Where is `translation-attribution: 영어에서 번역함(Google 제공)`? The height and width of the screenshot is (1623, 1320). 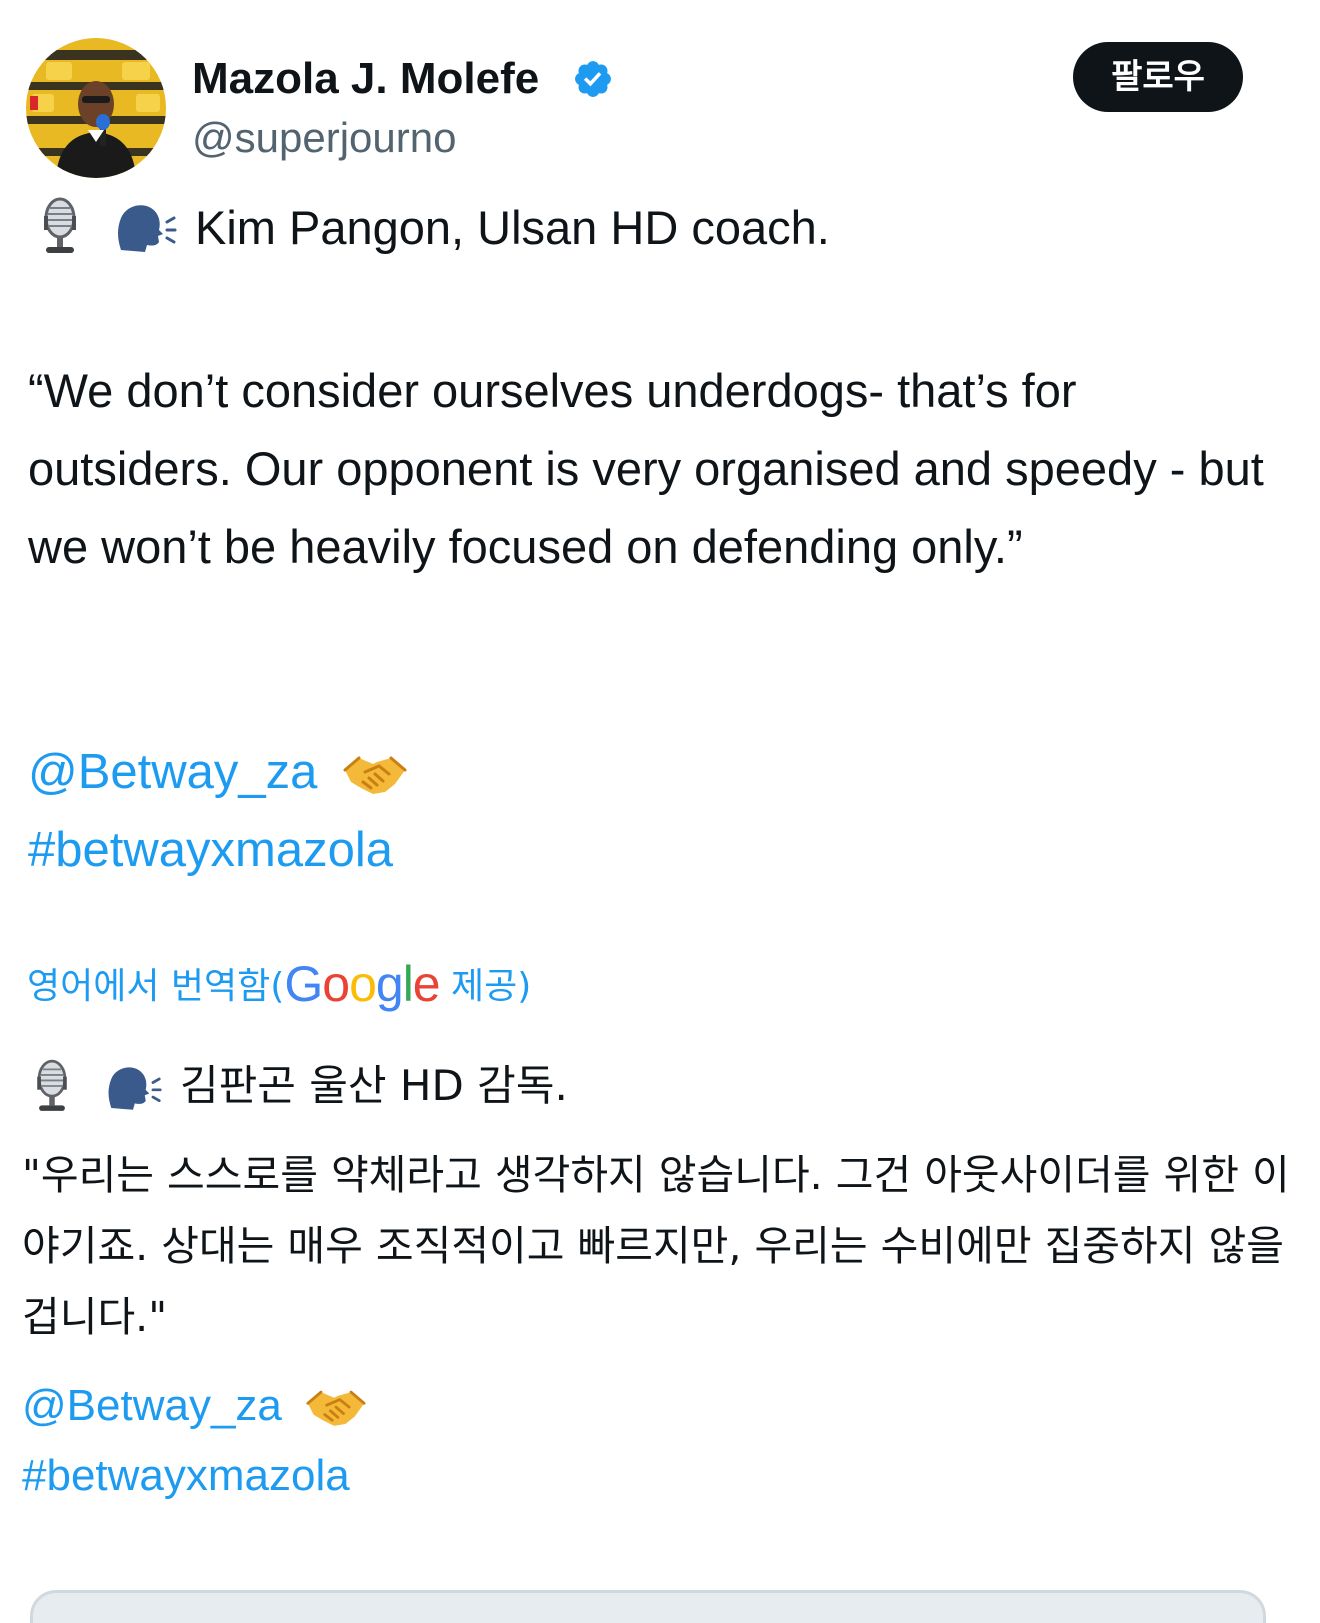 translation-attribution: 영어에서 번역함(Google 제공) is located at coordinates (279, 985).